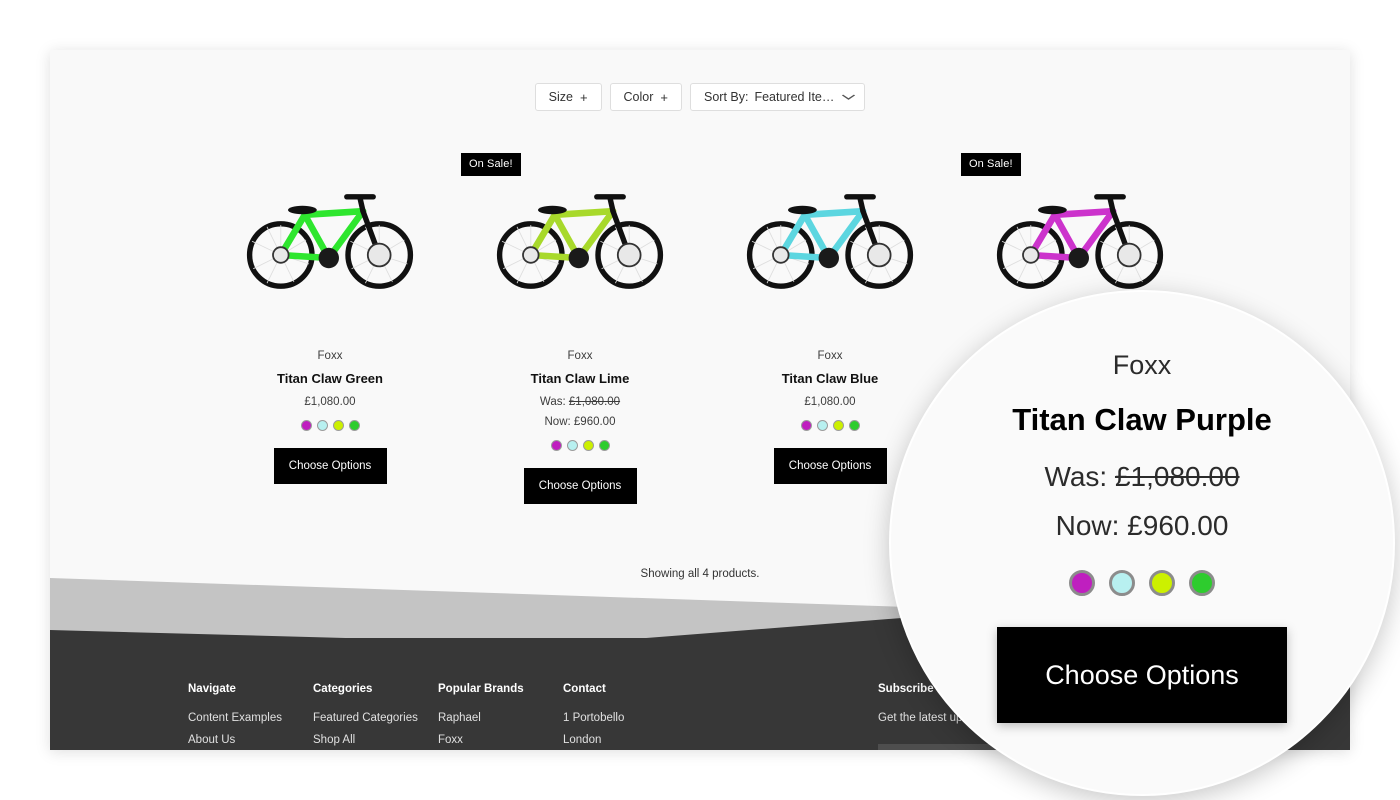 The height and width of the screenshot is (800, 1400). I want to click on product-title: Titan Claw Lime, so click(580, 378).